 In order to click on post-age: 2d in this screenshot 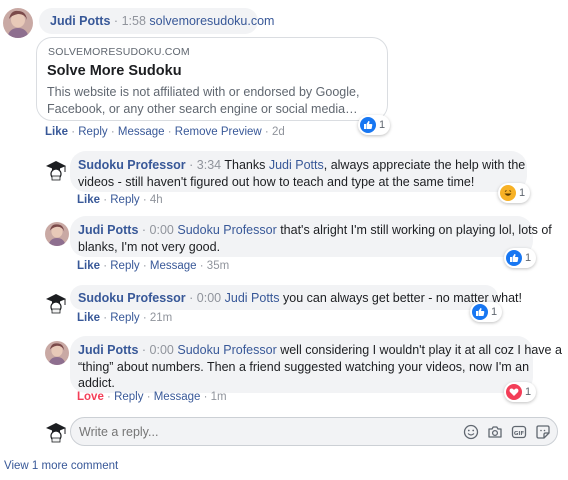, I will do `click(278, 132)`.